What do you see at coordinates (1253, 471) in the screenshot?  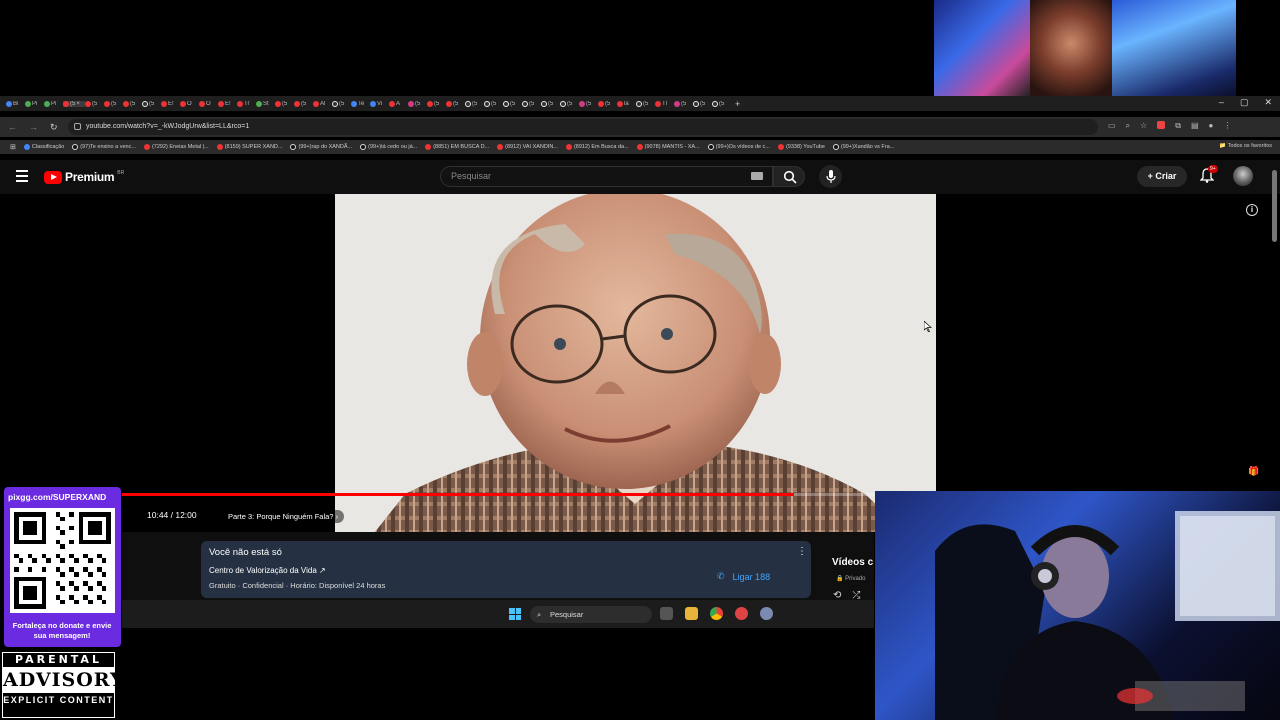 I see `gift-icon: 🎁` at bounding box center [1253, 471].